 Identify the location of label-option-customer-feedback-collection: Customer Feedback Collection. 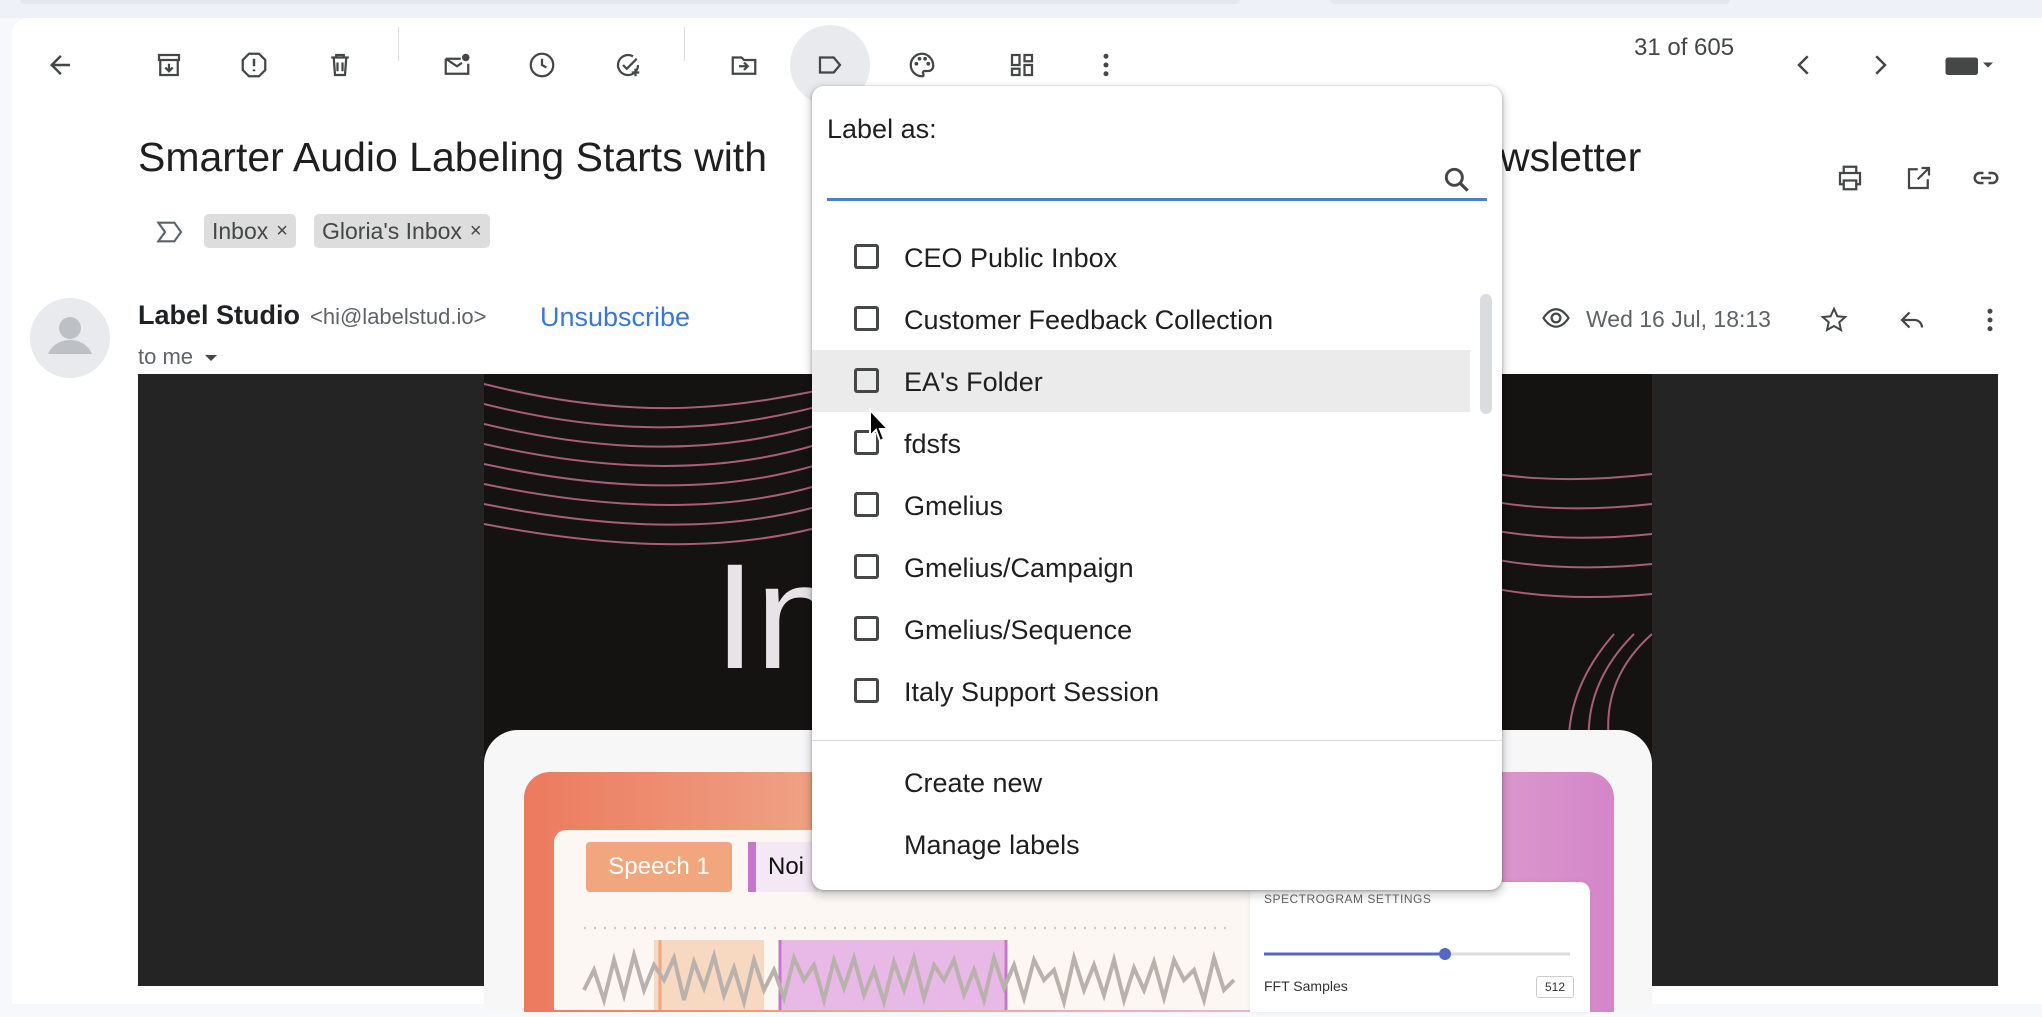
(1141, 319).